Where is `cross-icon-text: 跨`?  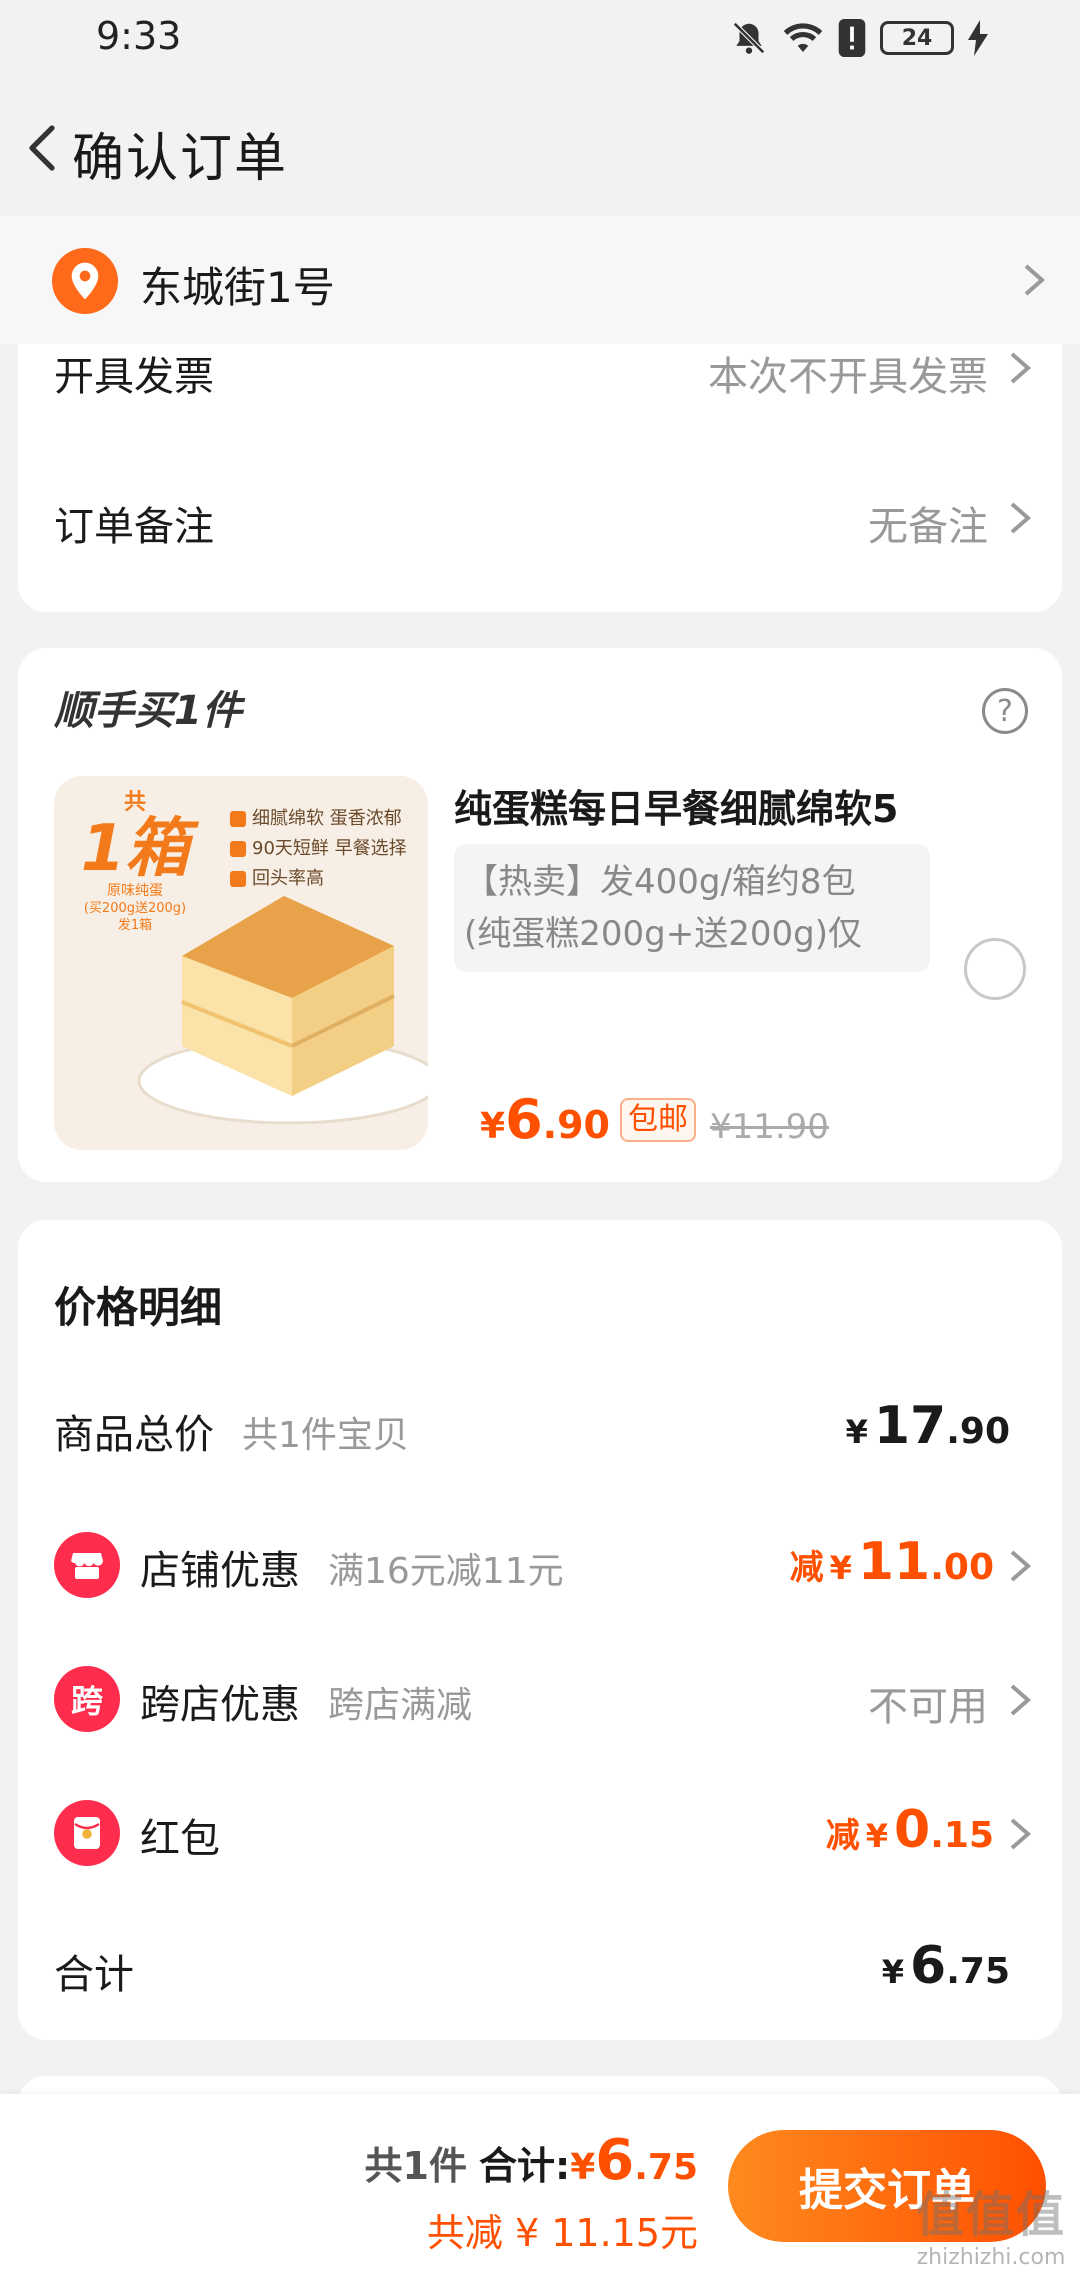
cross-icon-text: 跨 is located at coordinates (86, 1701).